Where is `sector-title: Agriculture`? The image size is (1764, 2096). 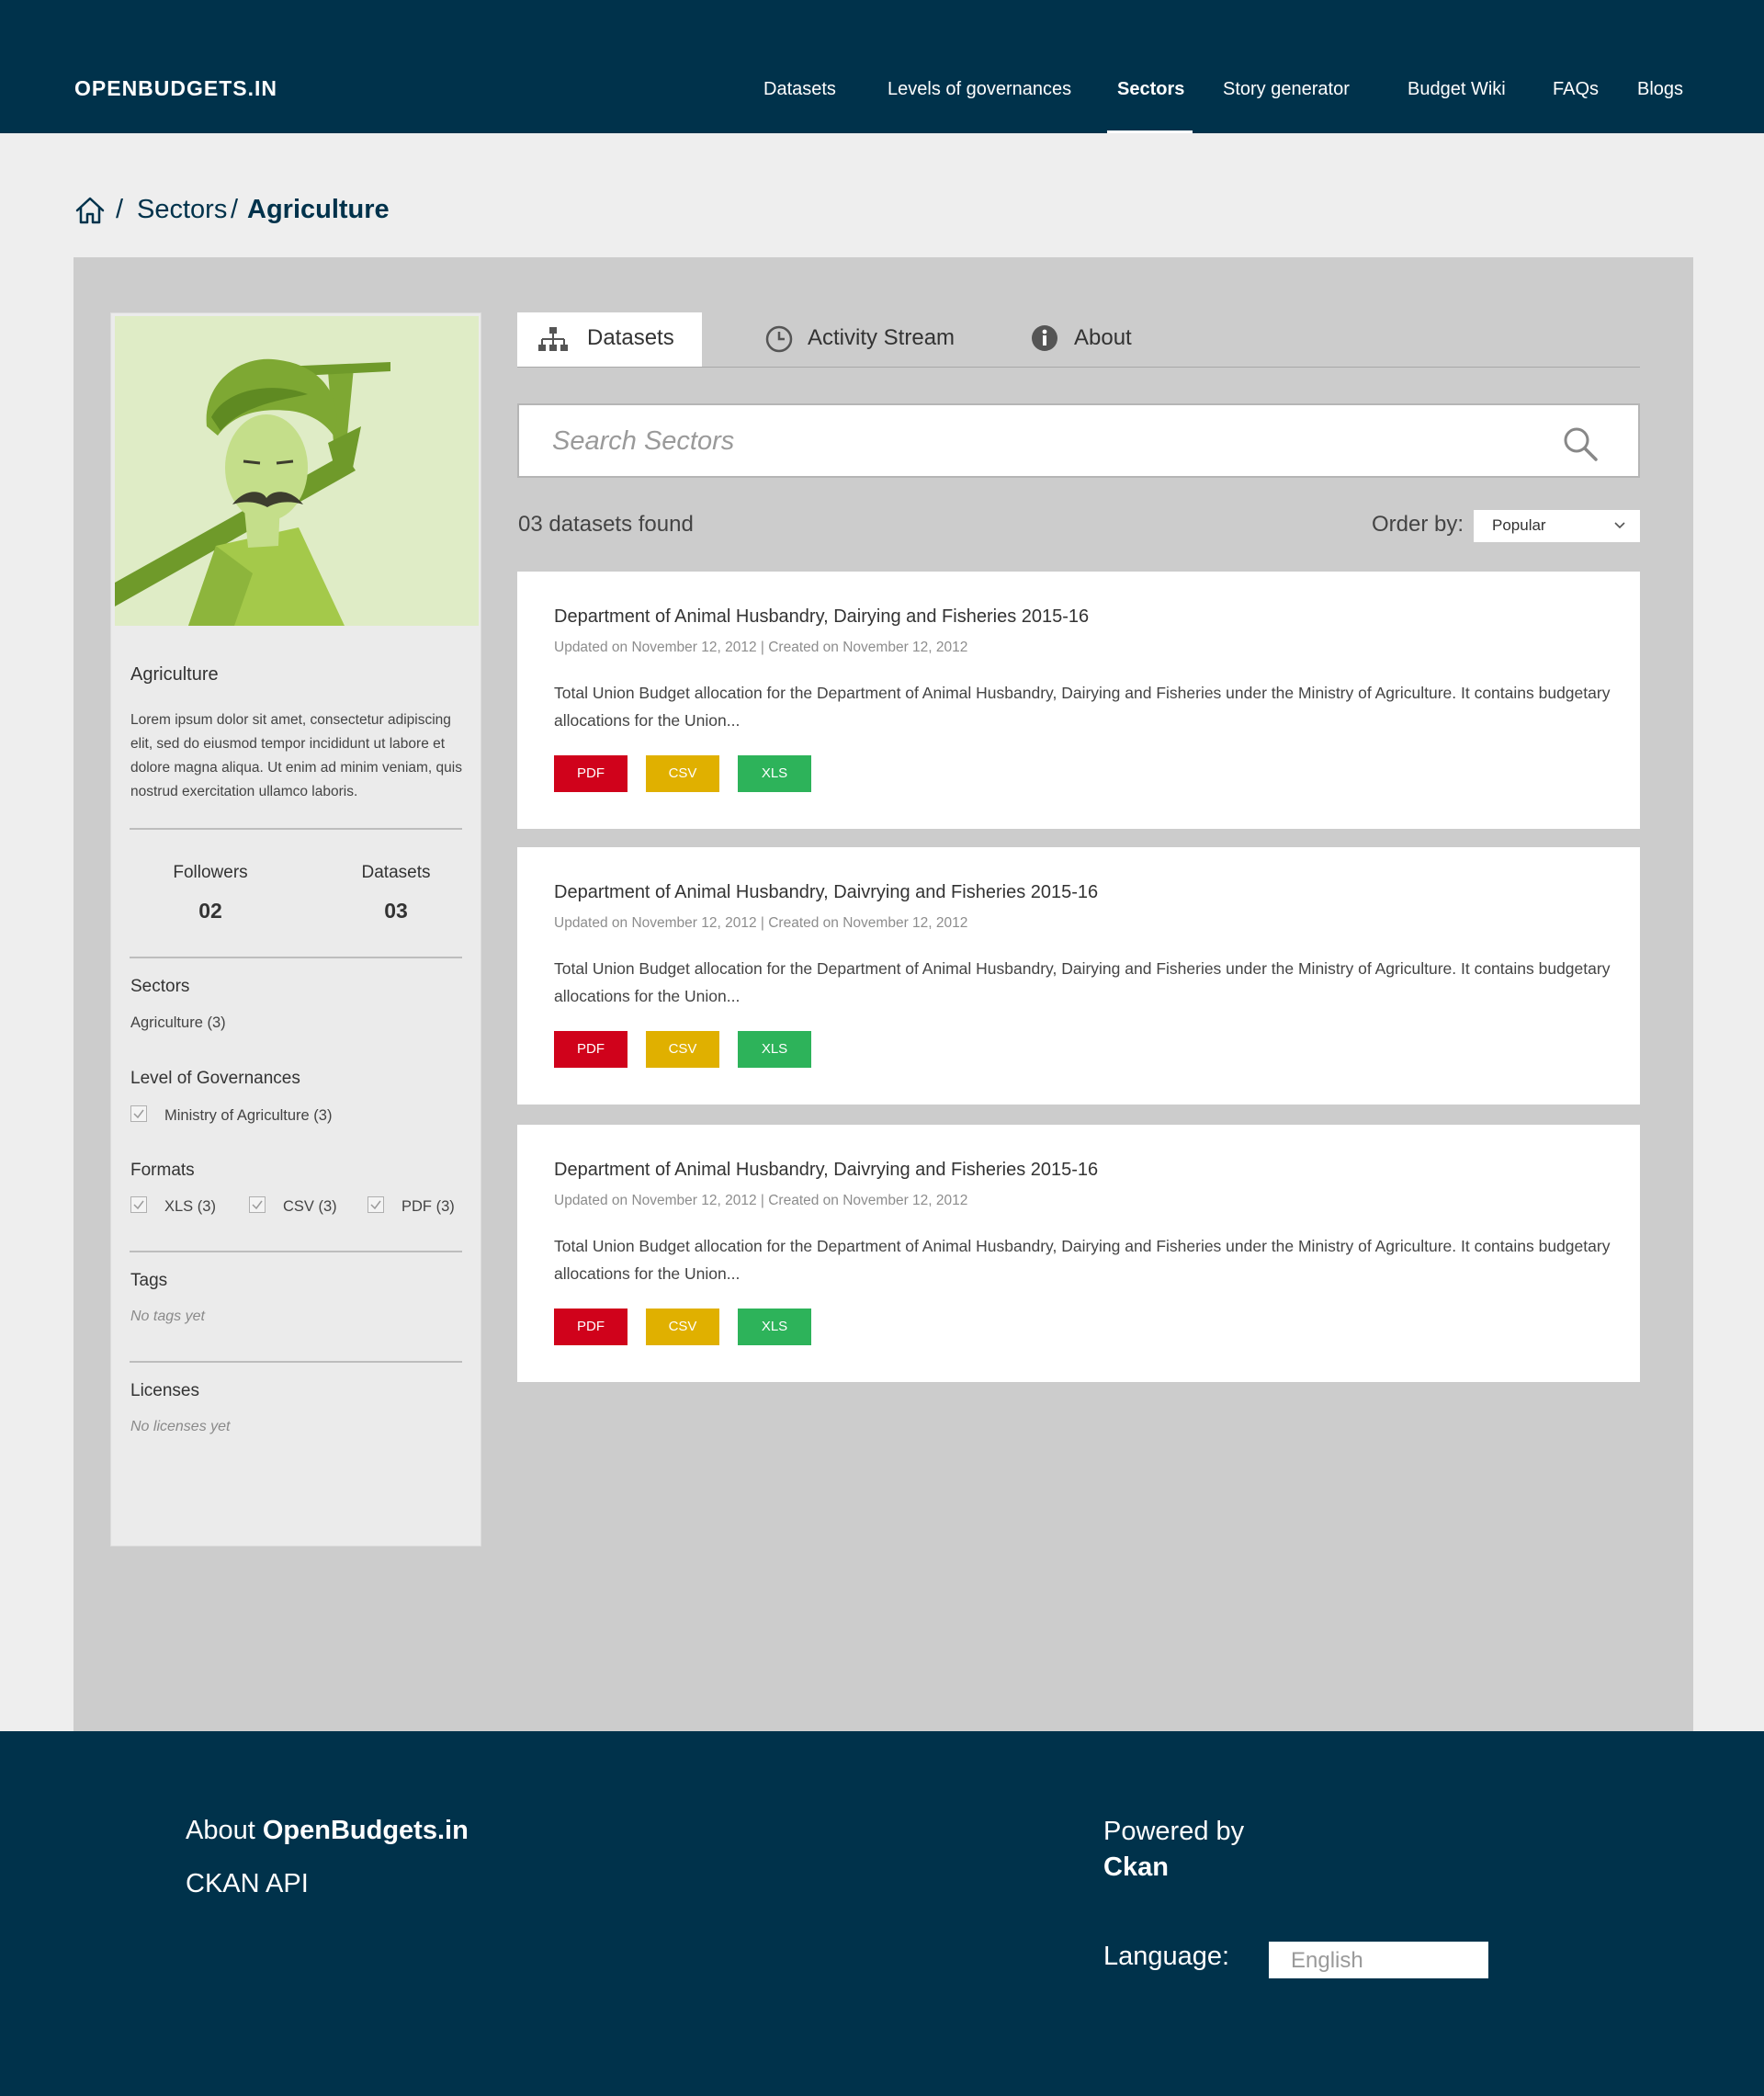
sector-title: Agriculture is located at coordinates (174, 674).